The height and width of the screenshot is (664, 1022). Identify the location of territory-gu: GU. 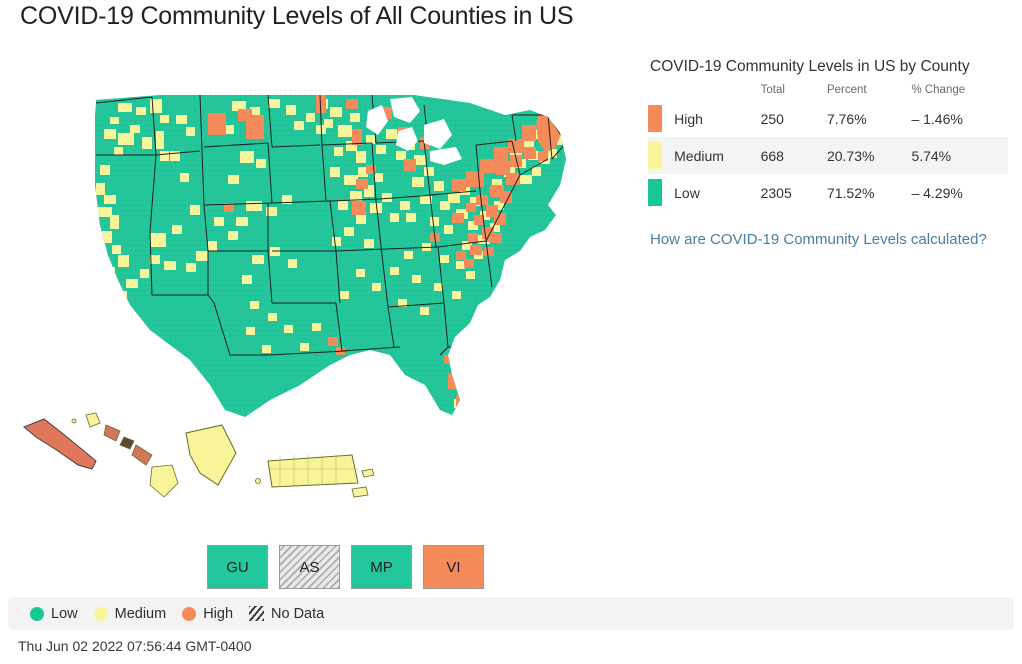
(237, 567).